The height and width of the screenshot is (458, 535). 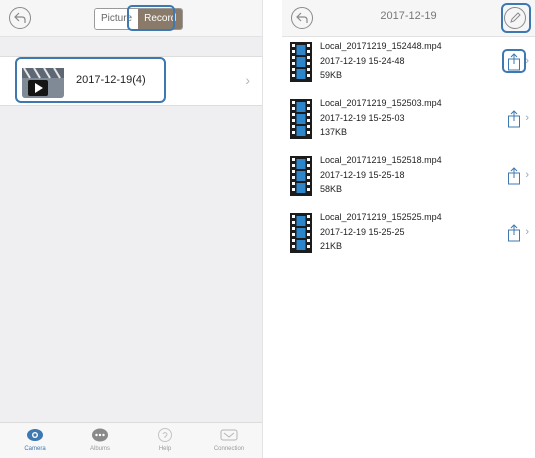 I want to click on tab-help-label: Help, so click(x=165, y=449).